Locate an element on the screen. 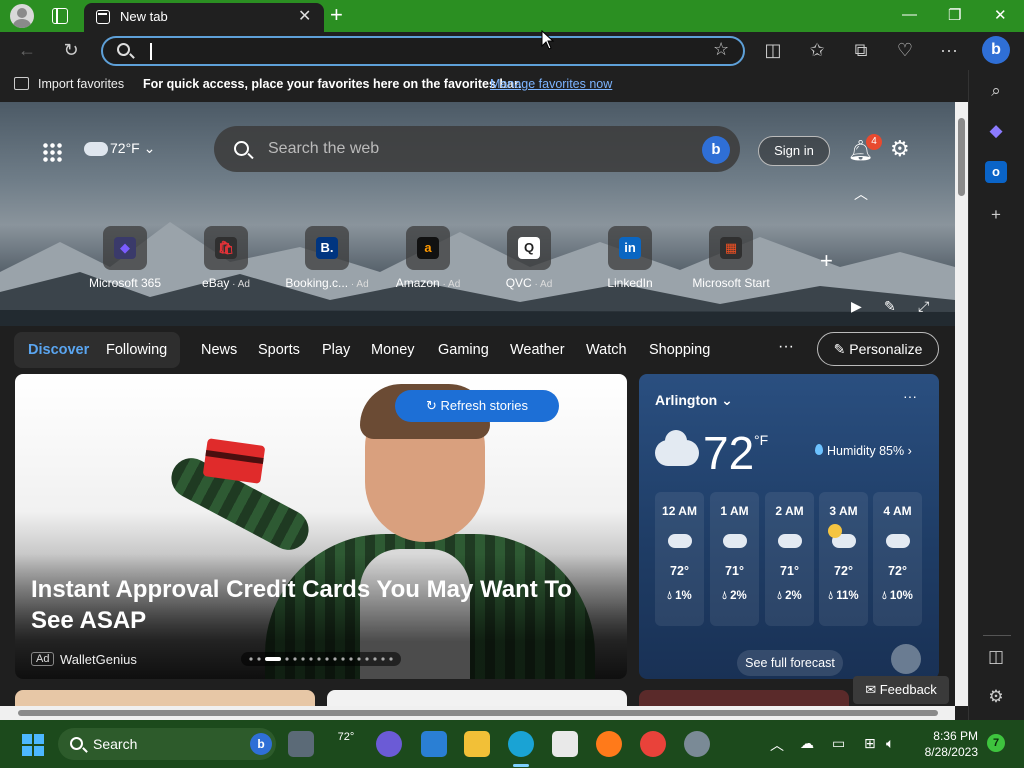 Image resolution: width=1024 pixels, height=768 pixels. more-tabs-icon: ··· is located at coordinates (786, 347).